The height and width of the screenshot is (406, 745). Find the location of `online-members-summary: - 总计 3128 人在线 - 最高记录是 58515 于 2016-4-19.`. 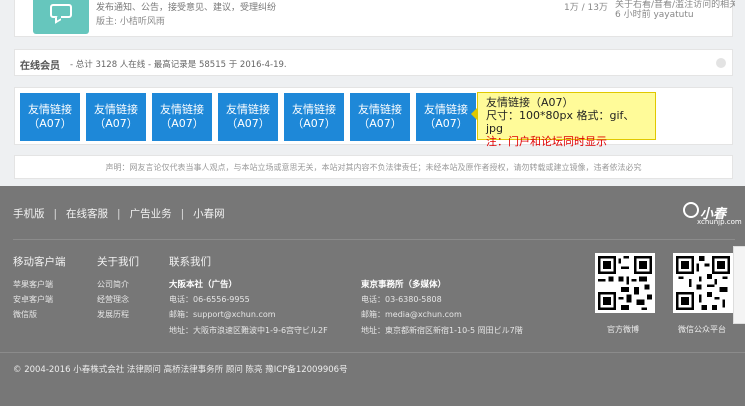

online-members-summary: - 总计 3128 人在线 - 最高记录是 58515 于 2016-4-19. is located at coordinates (178, 65).